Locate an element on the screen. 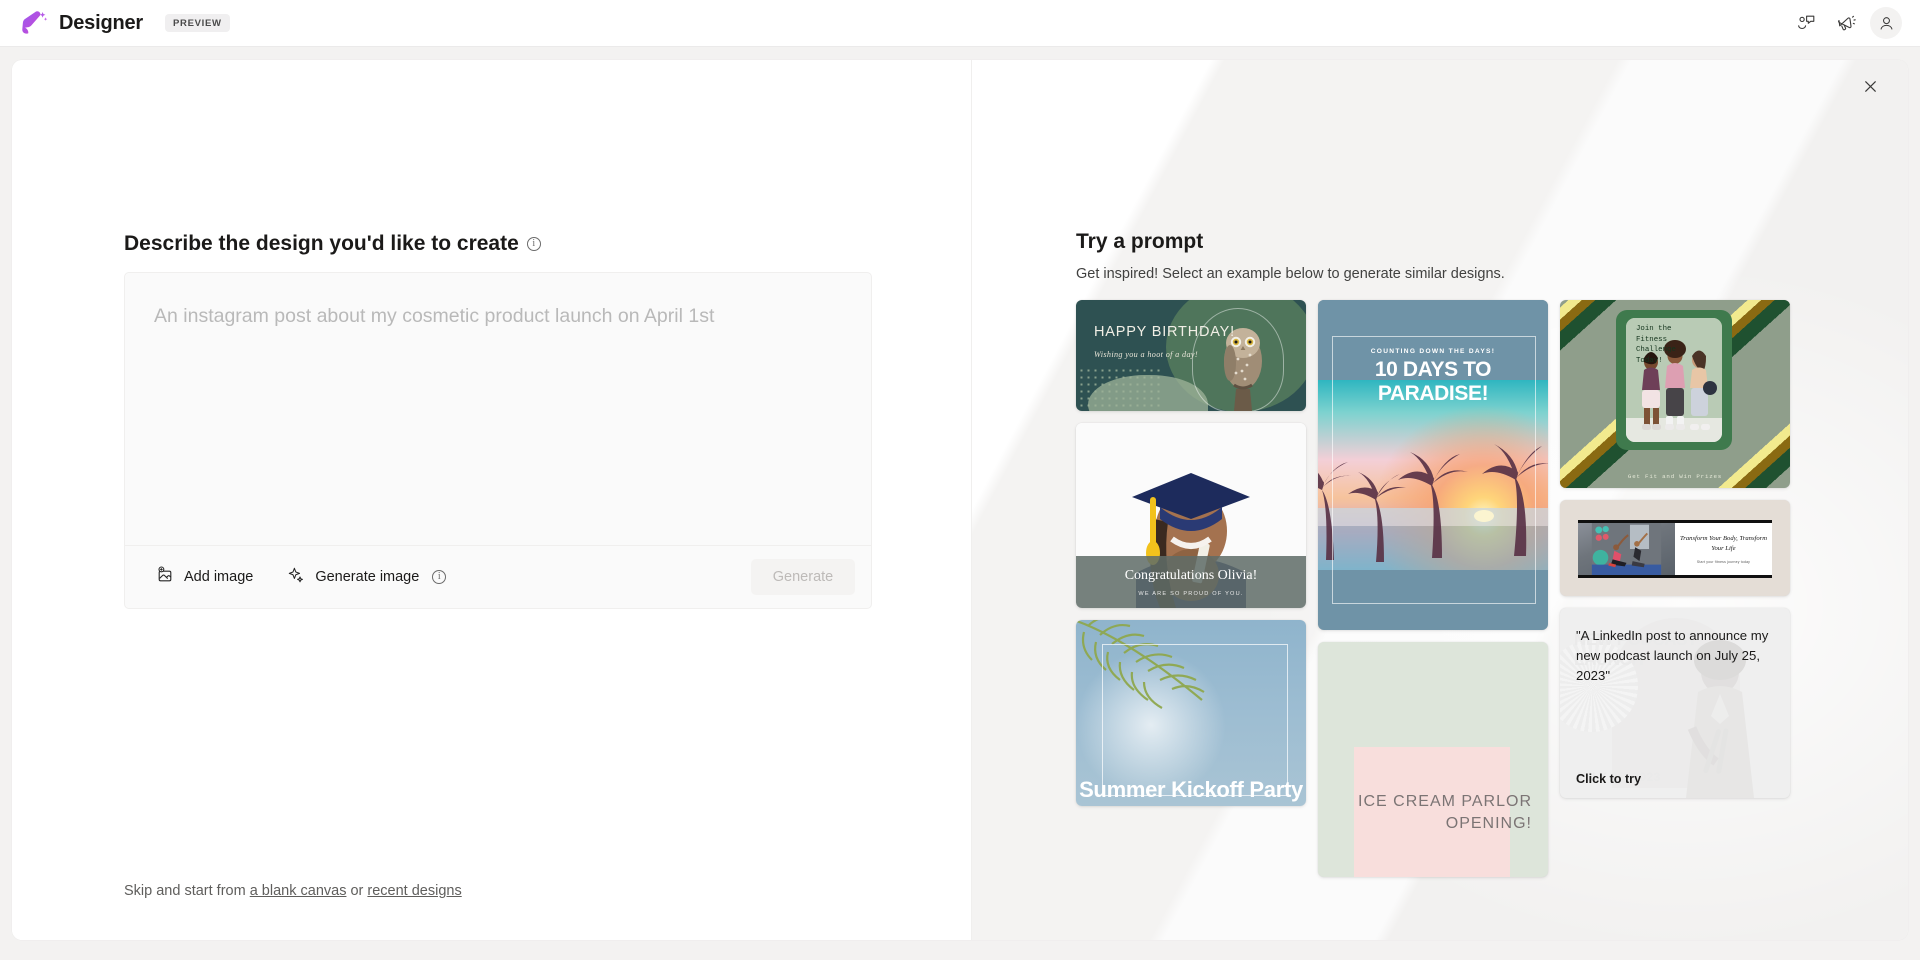 The width and height of the screenshot is (1920, 960). card-title: 10 DAYS TO PARADISE! is located at coordinates (1433, 381).